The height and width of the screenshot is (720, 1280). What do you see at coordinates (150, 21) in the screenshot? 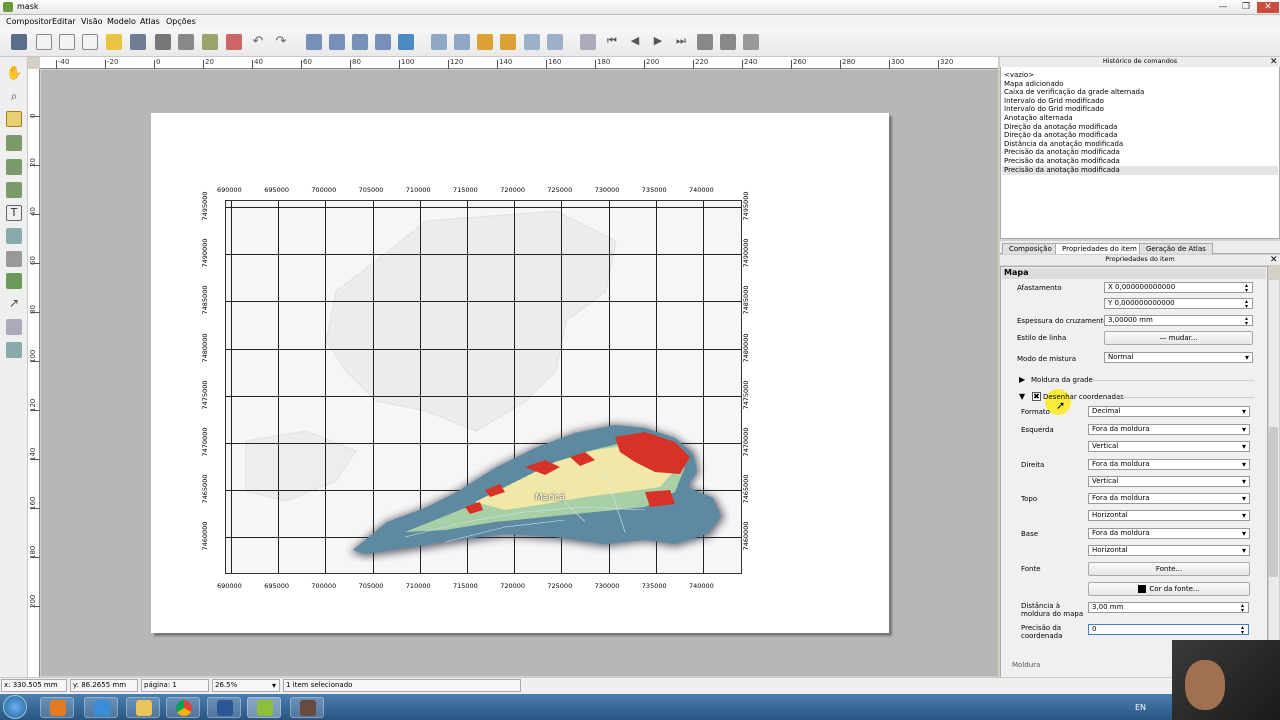
I see `menu-atlas: Atlas` at bounding box center [150, 21].